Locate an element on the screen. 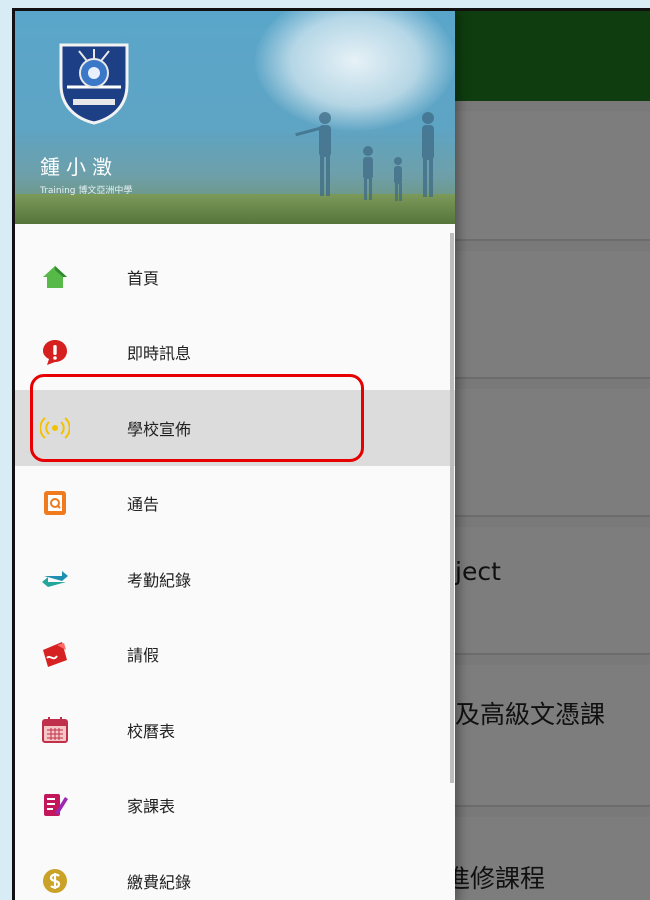 Image resolution: width=650 pixels, height=900 pixels. leave-icon is located at coordinates (55, 654).